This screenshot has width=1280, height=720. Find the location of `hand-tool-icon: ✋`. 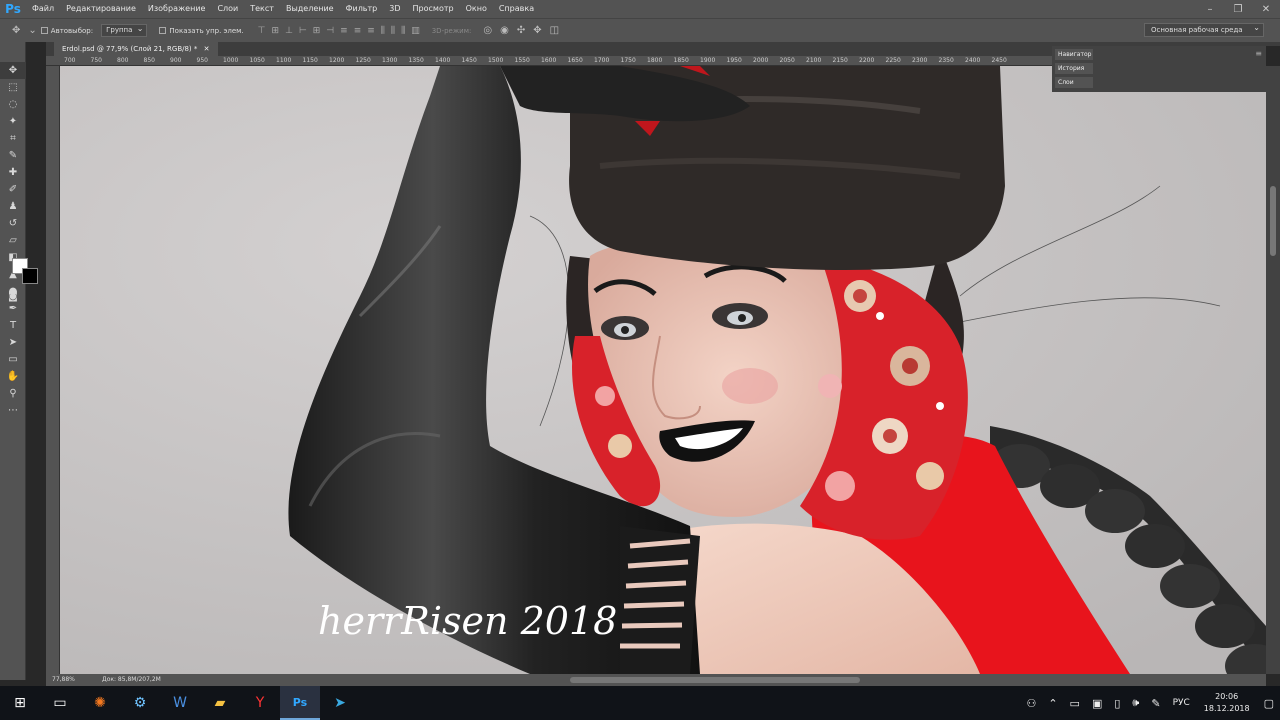

hand-tool-icon: ✋ is located at coordinates (13, 376).